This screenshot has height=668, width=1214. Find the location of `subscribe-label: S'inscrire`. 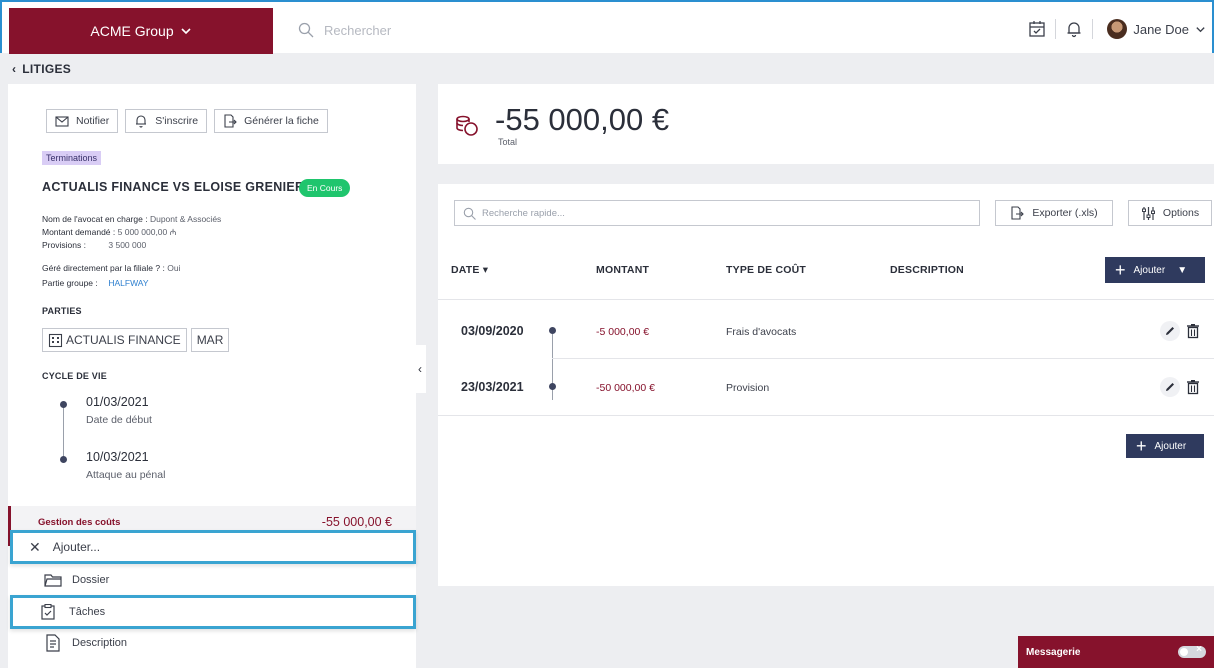

subscribe-label: S'inscrire is located at coordinates (177, 121).